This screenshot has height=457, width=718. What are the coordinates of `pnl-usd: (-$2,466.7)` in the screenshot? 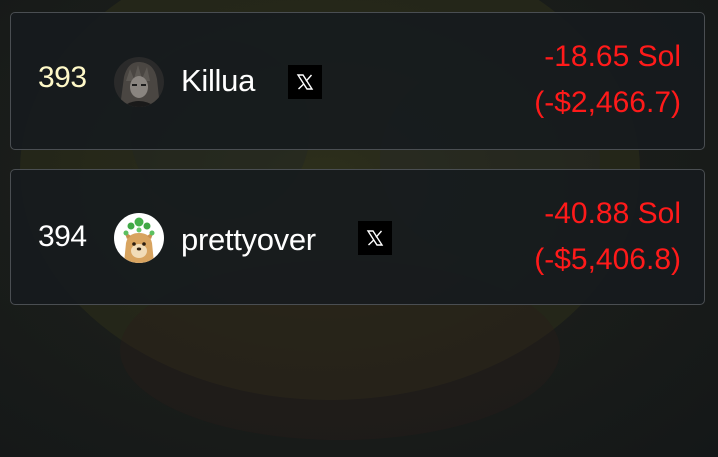 It's located at (607, 102).